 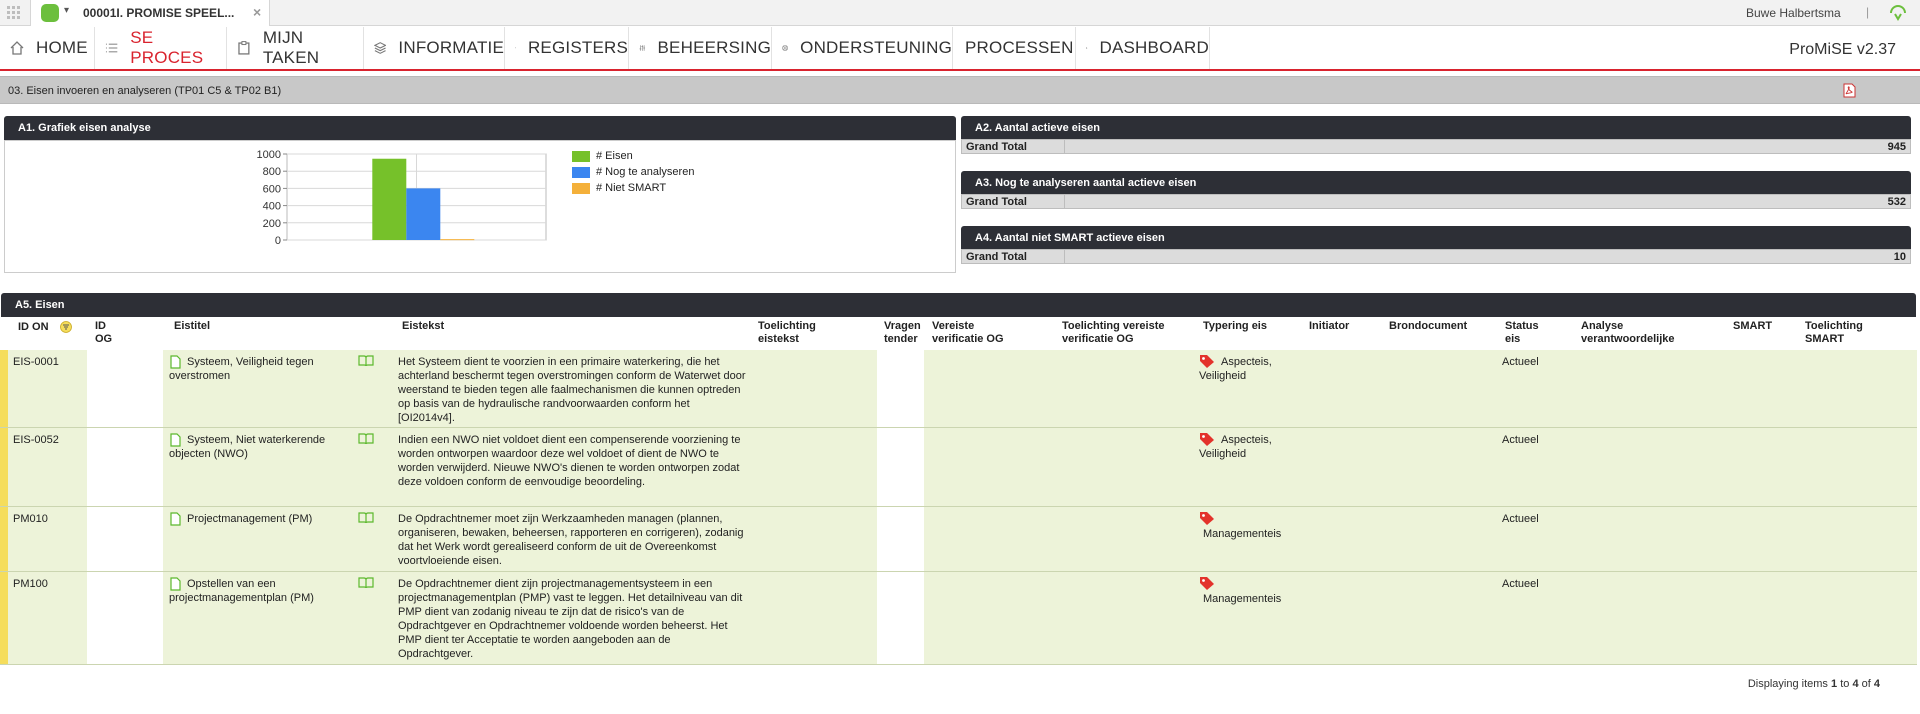 What do you see at coordinates (1428, 326) in the screenshot?
I see `column-header-brondocument: Brondocument` at bounding box center [1428, 326].